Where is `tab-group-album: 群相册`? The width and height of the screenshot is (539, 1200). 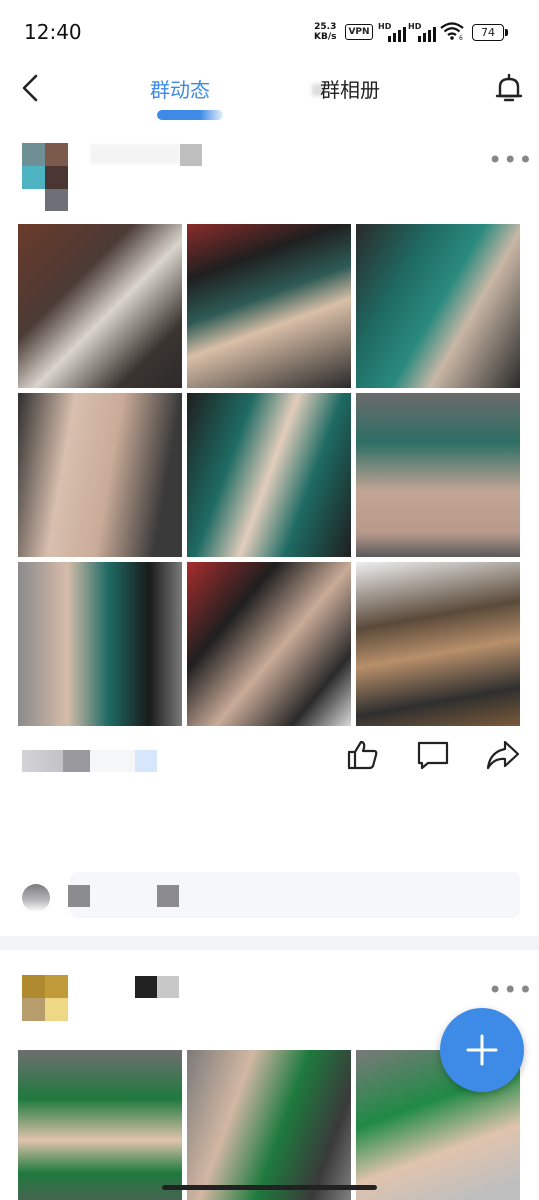
tab-group-album: 群相册 is located at coordinates (350, 88).